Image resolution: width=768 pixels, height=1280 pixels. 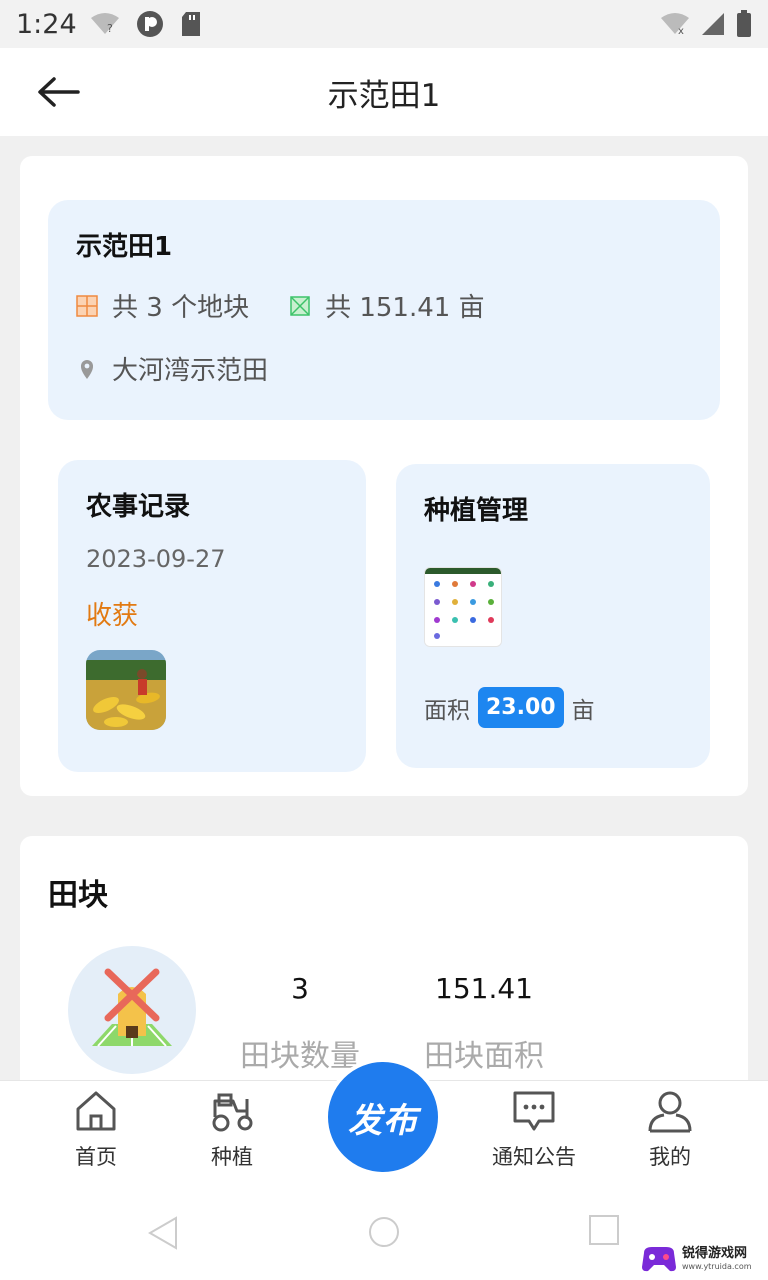 I want to click on plot-count-text: 共 3 个地块, so click(x=181, y=308).